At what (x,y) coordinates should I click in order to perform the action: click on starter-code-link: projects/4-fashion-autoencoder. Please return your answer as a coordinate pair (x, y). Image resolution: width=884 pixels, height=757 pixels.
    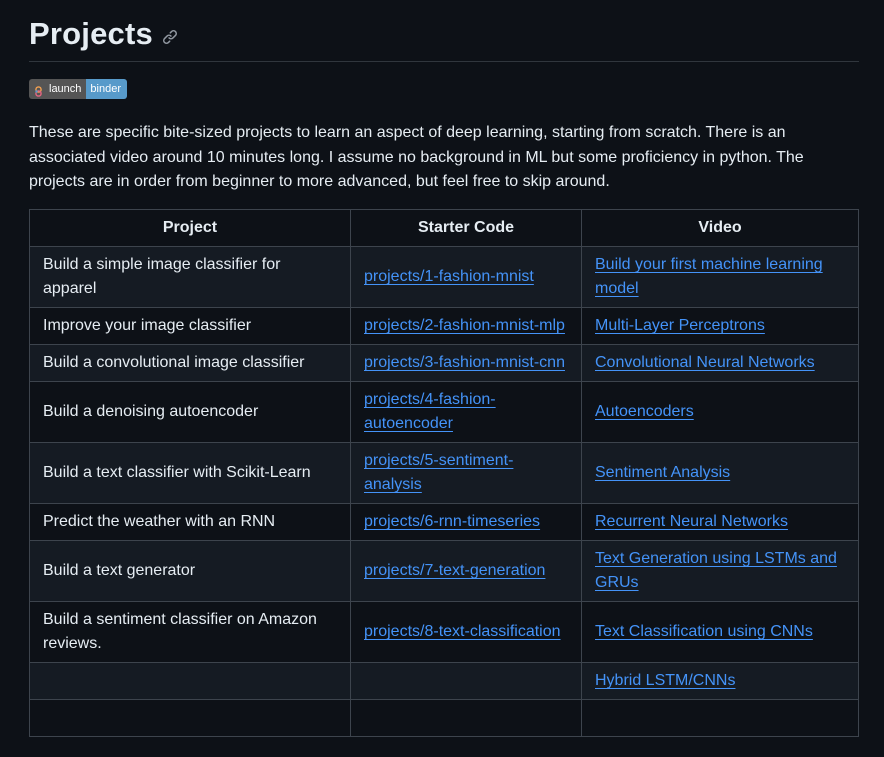
    Looking at the image, I should click on (430, 411).